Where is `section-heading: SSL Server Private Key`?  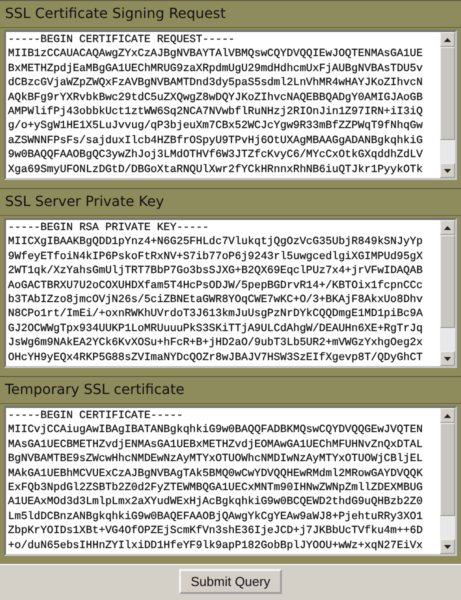
section-heading: SSL Server Private Key is located at coordinates (230, 202).